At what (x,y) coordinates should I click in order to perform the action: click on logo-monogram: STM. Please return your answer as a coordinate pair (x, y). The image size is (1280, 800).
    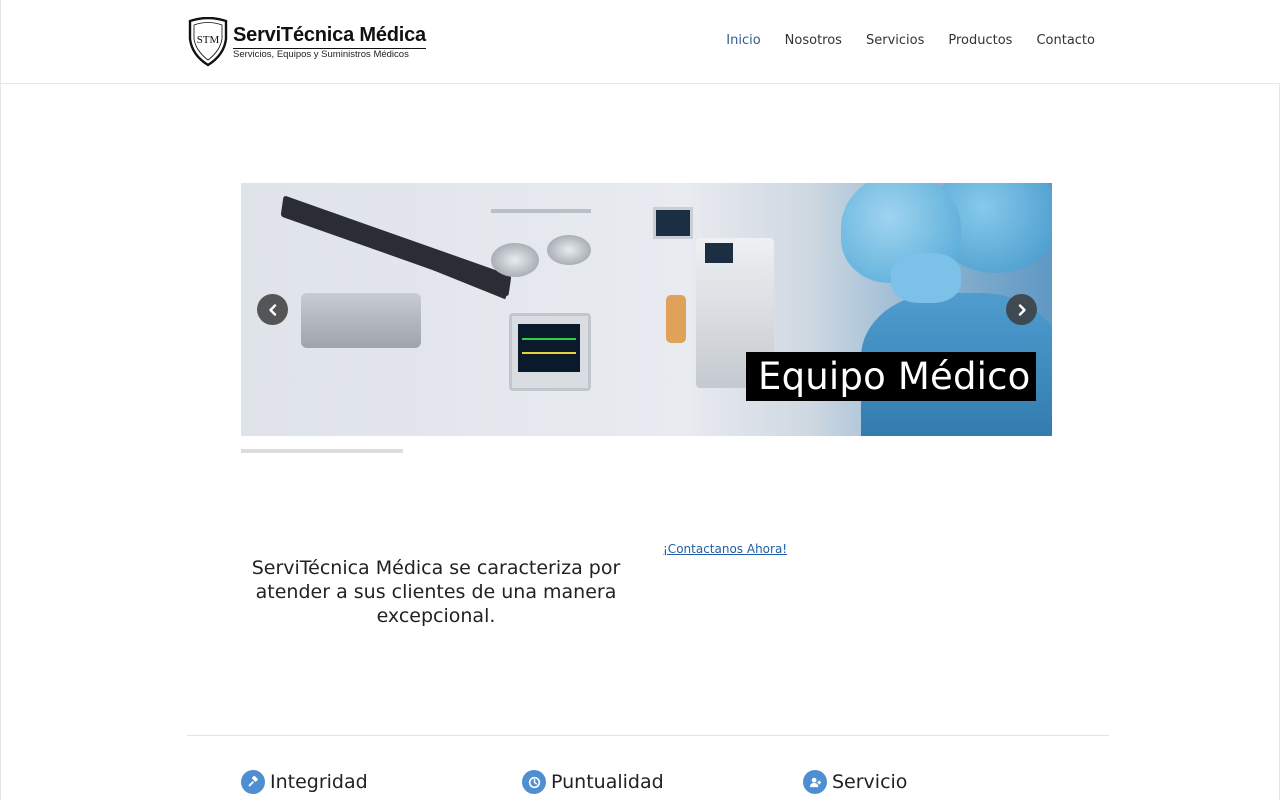
    Looking at the image, I should click on (208, 40).